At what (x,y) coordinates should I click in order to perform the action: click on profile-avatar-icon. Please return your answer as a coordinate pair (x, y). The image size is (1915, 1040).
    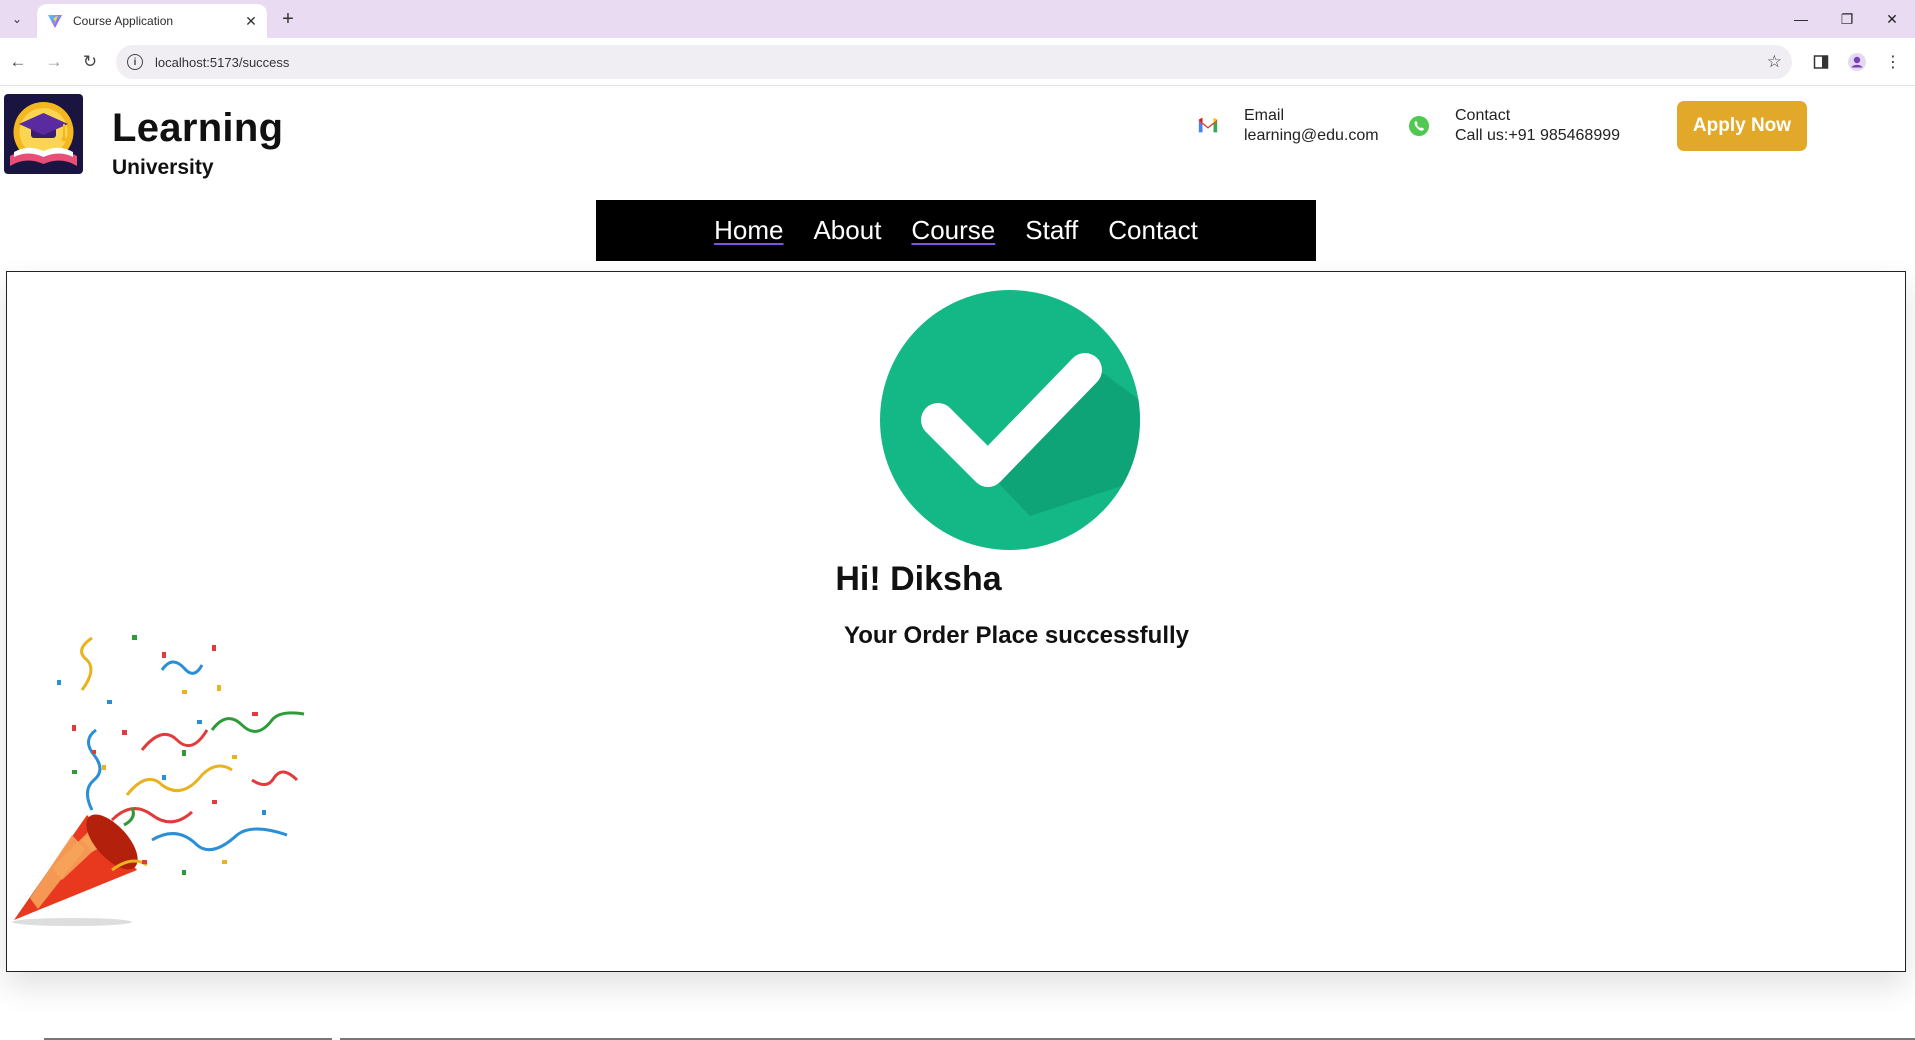
    Looking at the image, I should click on (1857, 62).